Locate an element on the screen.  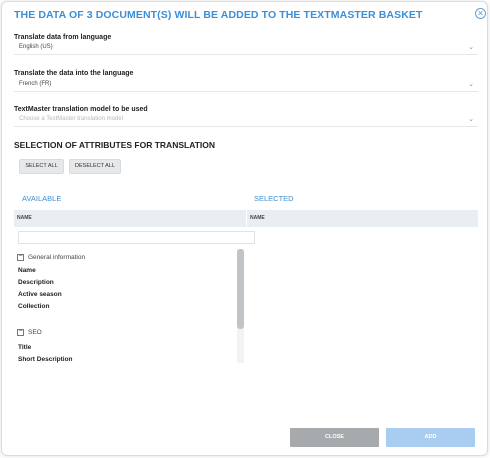
list-item: Short Description is located at coordinates (45, 359).